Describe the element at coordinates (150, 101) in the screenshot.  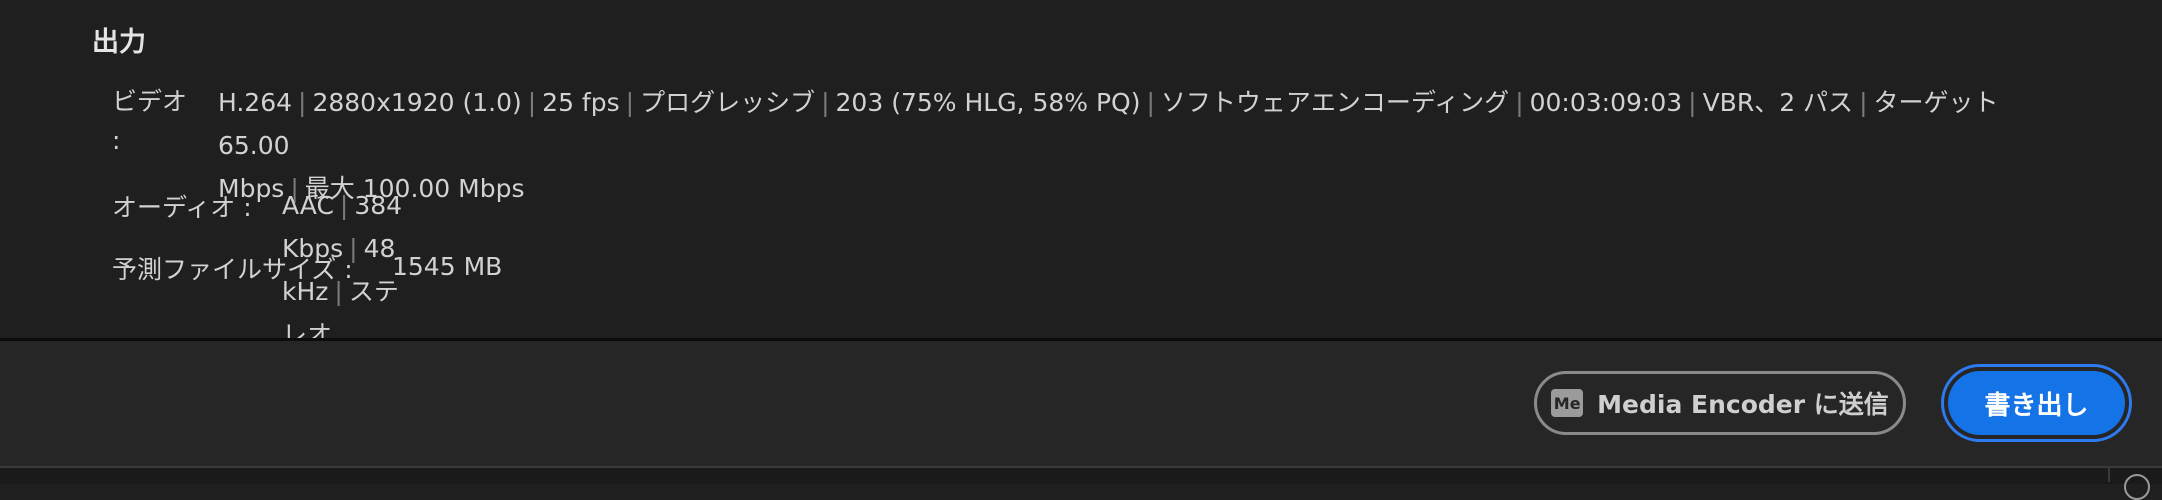
I see `video-label: ビデオ` at that location.